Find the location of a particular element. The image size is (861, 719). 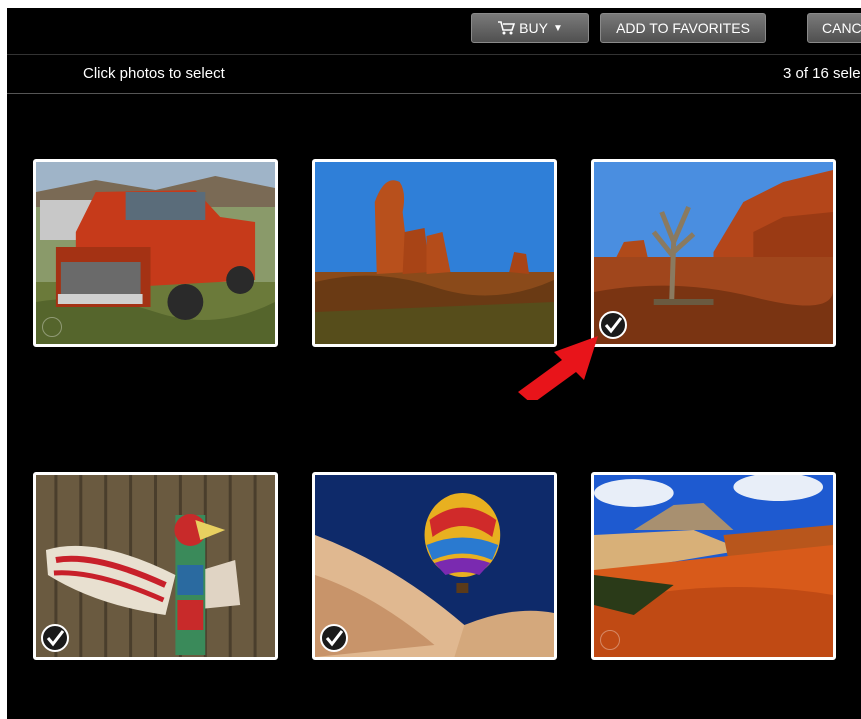

photo-tile-balanced-rock is located at coordinates (434, 253).